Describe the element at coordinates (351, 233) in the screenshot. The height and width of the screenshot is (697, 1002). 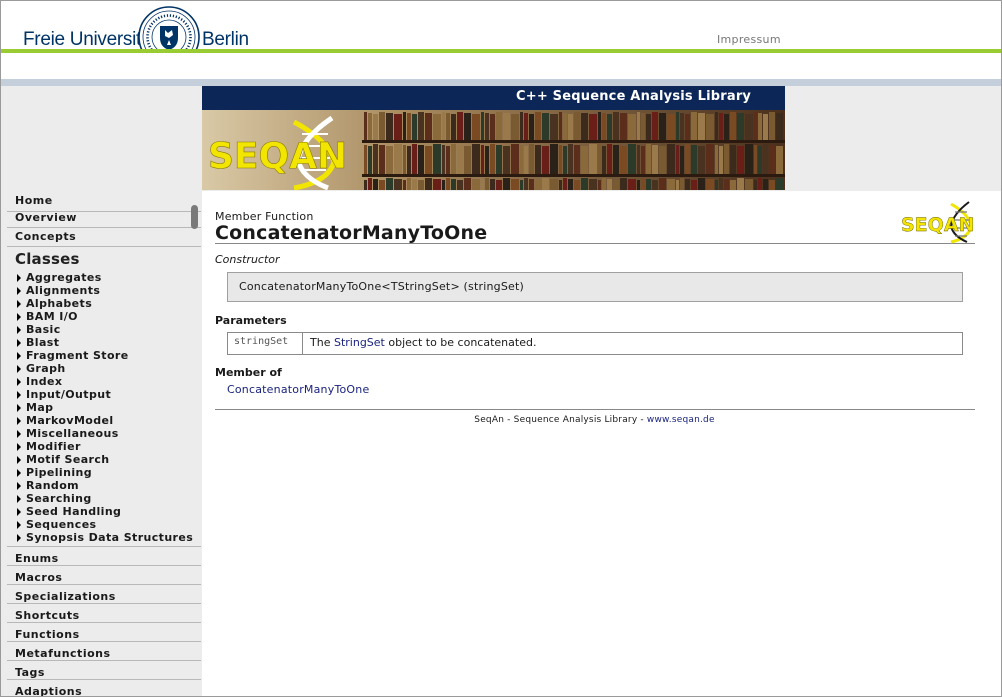
I see `page-title: ConcatenatorManyToOne` at that location.